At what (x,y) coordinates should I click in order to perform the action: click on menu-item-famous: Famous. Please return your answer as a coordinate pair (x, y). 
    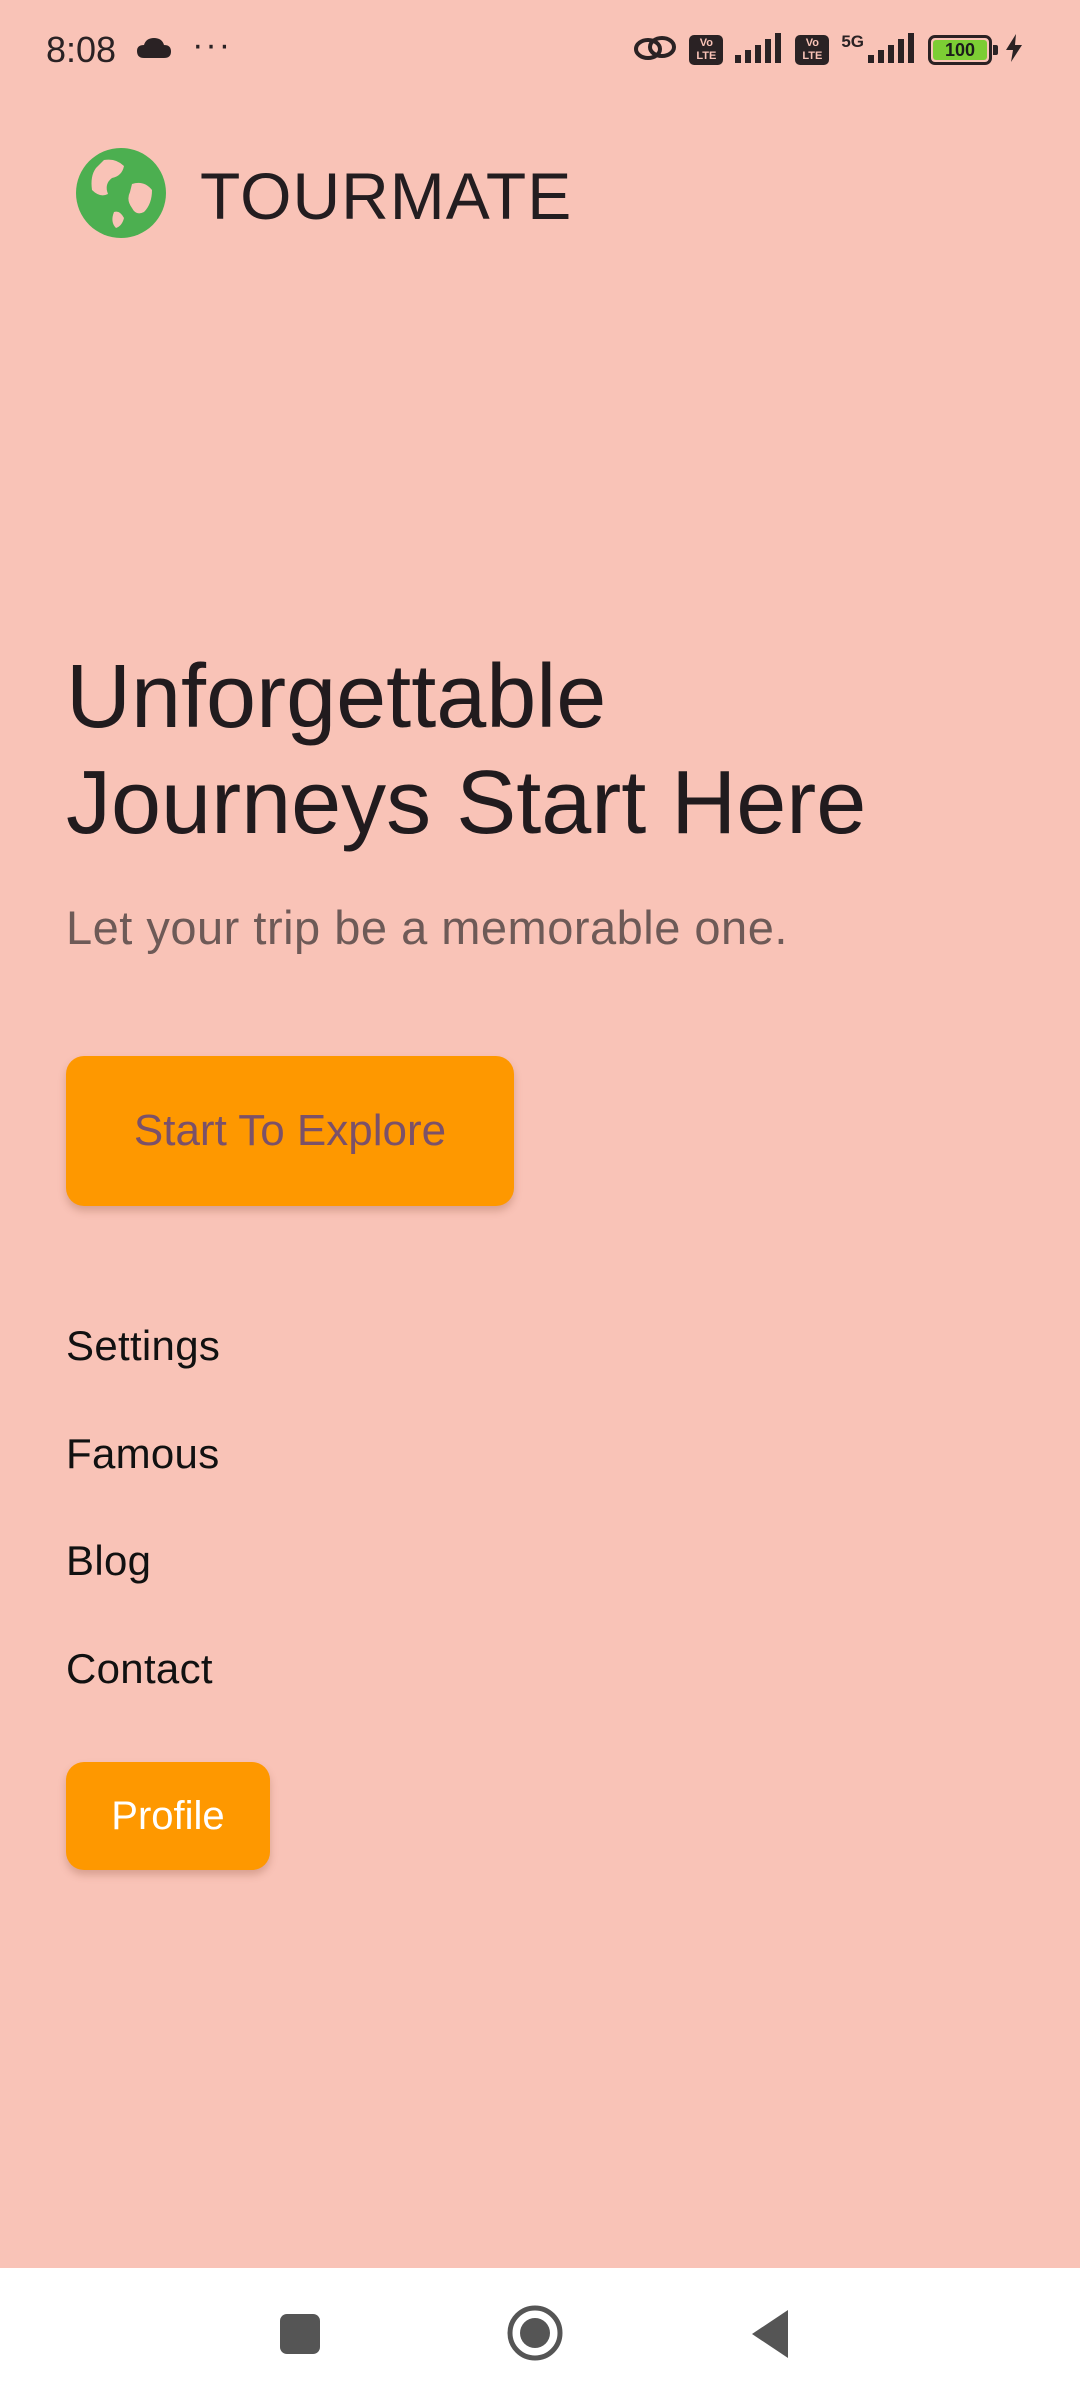
    Looking at the image, I should click on (143, 1454).